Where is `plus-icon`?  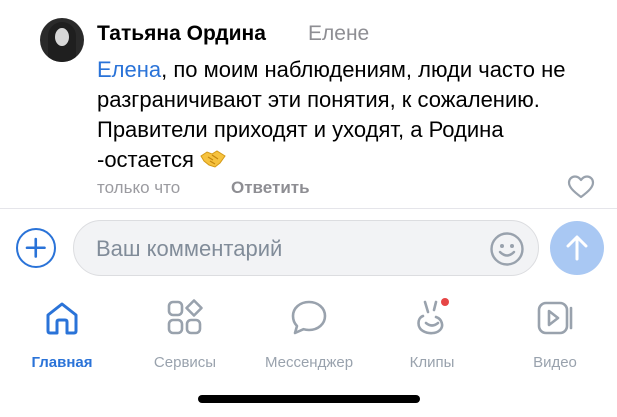
plus-icon is located at coordinates (35, 247).